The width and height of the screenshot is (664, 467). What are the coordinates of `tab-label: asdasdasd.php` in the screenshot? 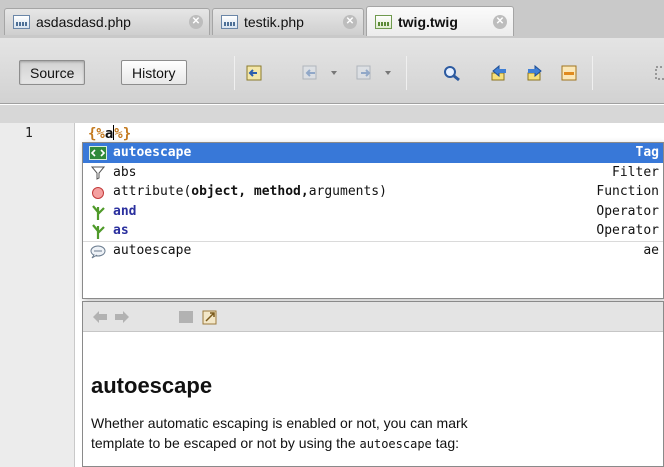 It's located at (83, 22).